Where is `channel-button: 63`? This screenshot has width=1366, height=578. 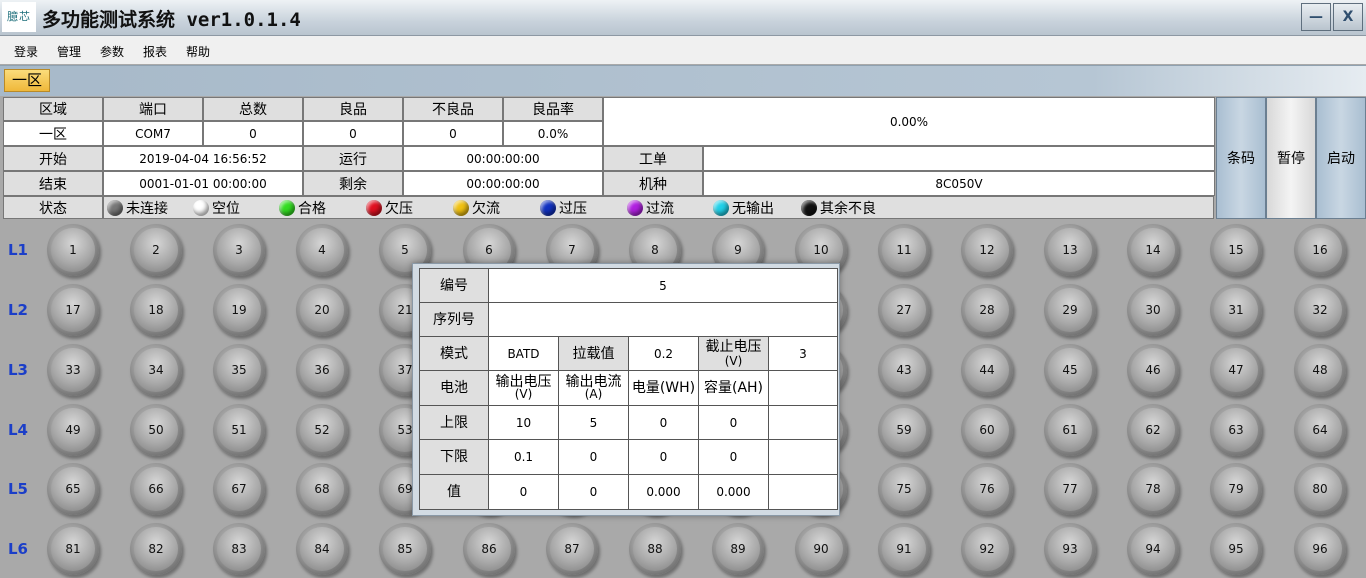 channel-button: 63 is located at coordinates (1236, 430).